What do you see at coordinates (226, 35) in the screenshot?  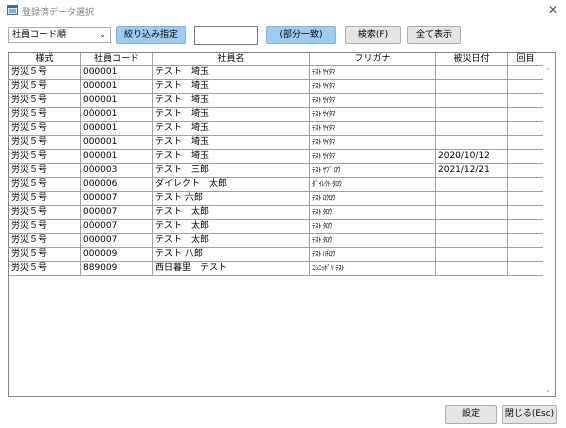 I see `search-input` at bounding box center [226, 35].